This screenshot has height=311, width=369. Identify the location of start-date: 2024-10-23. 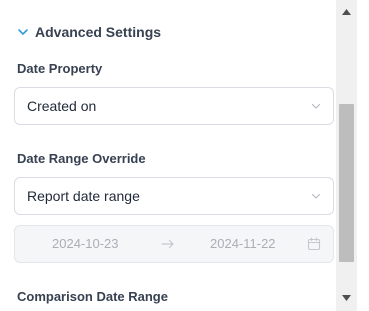
(85, 243).